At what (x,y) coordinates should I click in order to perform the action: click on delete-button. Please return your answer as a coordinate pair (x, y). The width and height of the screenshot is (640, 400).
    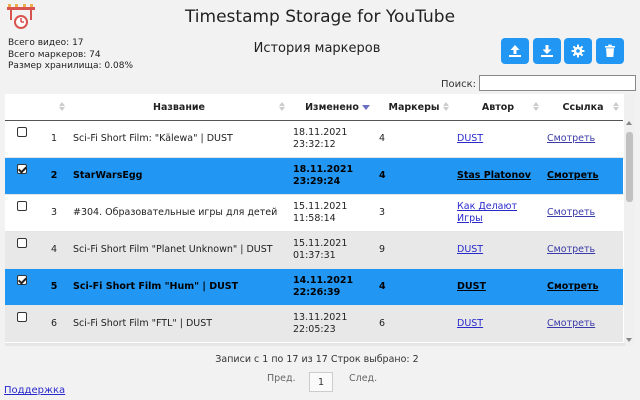
    Looking at the image, I should click on (610, 51).